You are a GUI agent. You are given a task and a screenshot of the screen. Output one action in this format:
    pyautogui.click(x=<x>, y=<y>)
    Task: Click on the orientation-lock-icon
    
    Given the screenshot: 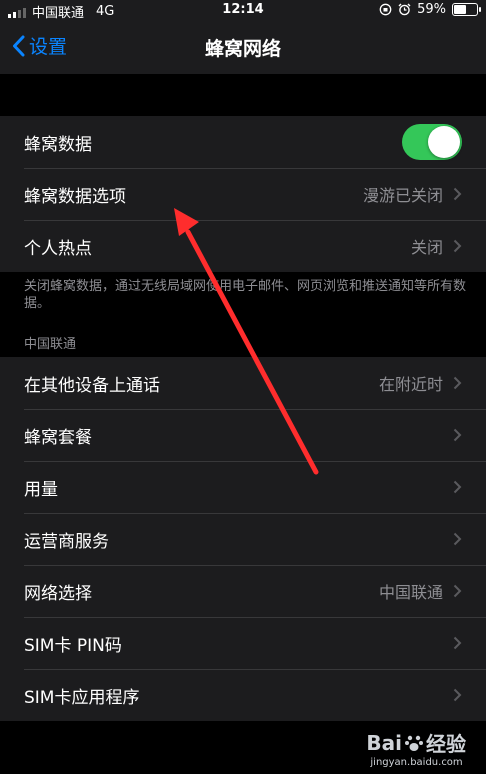 What is the action you would take?
    pyautogui.click(x=385, y=9)
    